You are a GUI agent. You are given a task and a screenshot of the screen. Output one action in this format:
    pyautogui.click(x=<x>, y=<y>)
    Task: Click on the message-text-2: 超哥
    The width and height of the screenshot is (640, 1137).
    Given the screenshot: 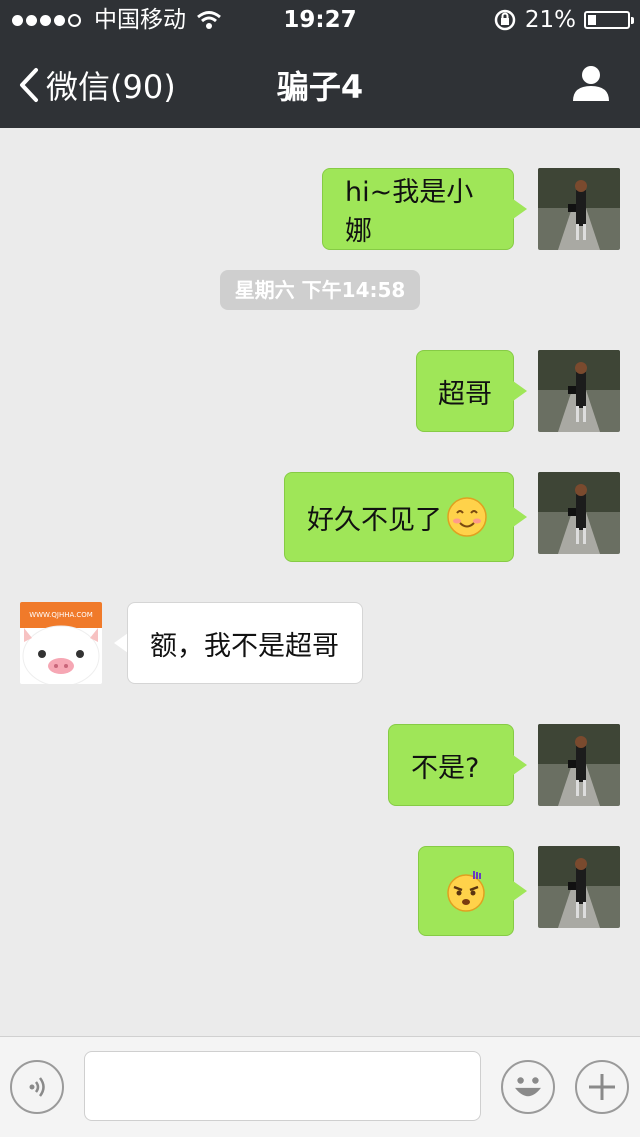 What is the action you would take?
    pyautogui.click(x=465, y=394)
    